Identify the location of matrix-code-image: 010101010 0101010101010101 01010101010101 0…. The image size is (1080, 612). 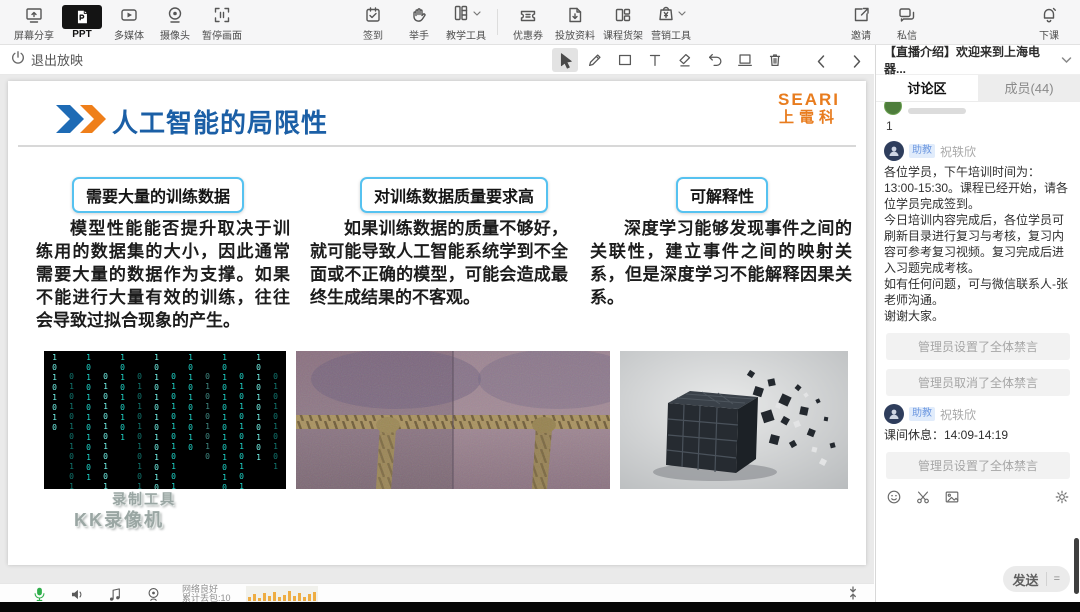
(165, 420).